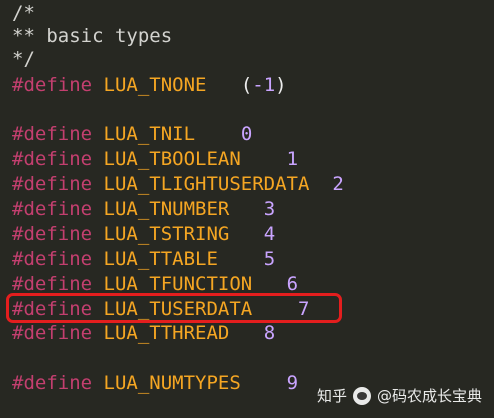 The height and width of the screenshot is (418, 494). What do you see at coordinates (292, 383) in the screenshot?
I see `macro-value: 9` at bounding box center [292, 383].